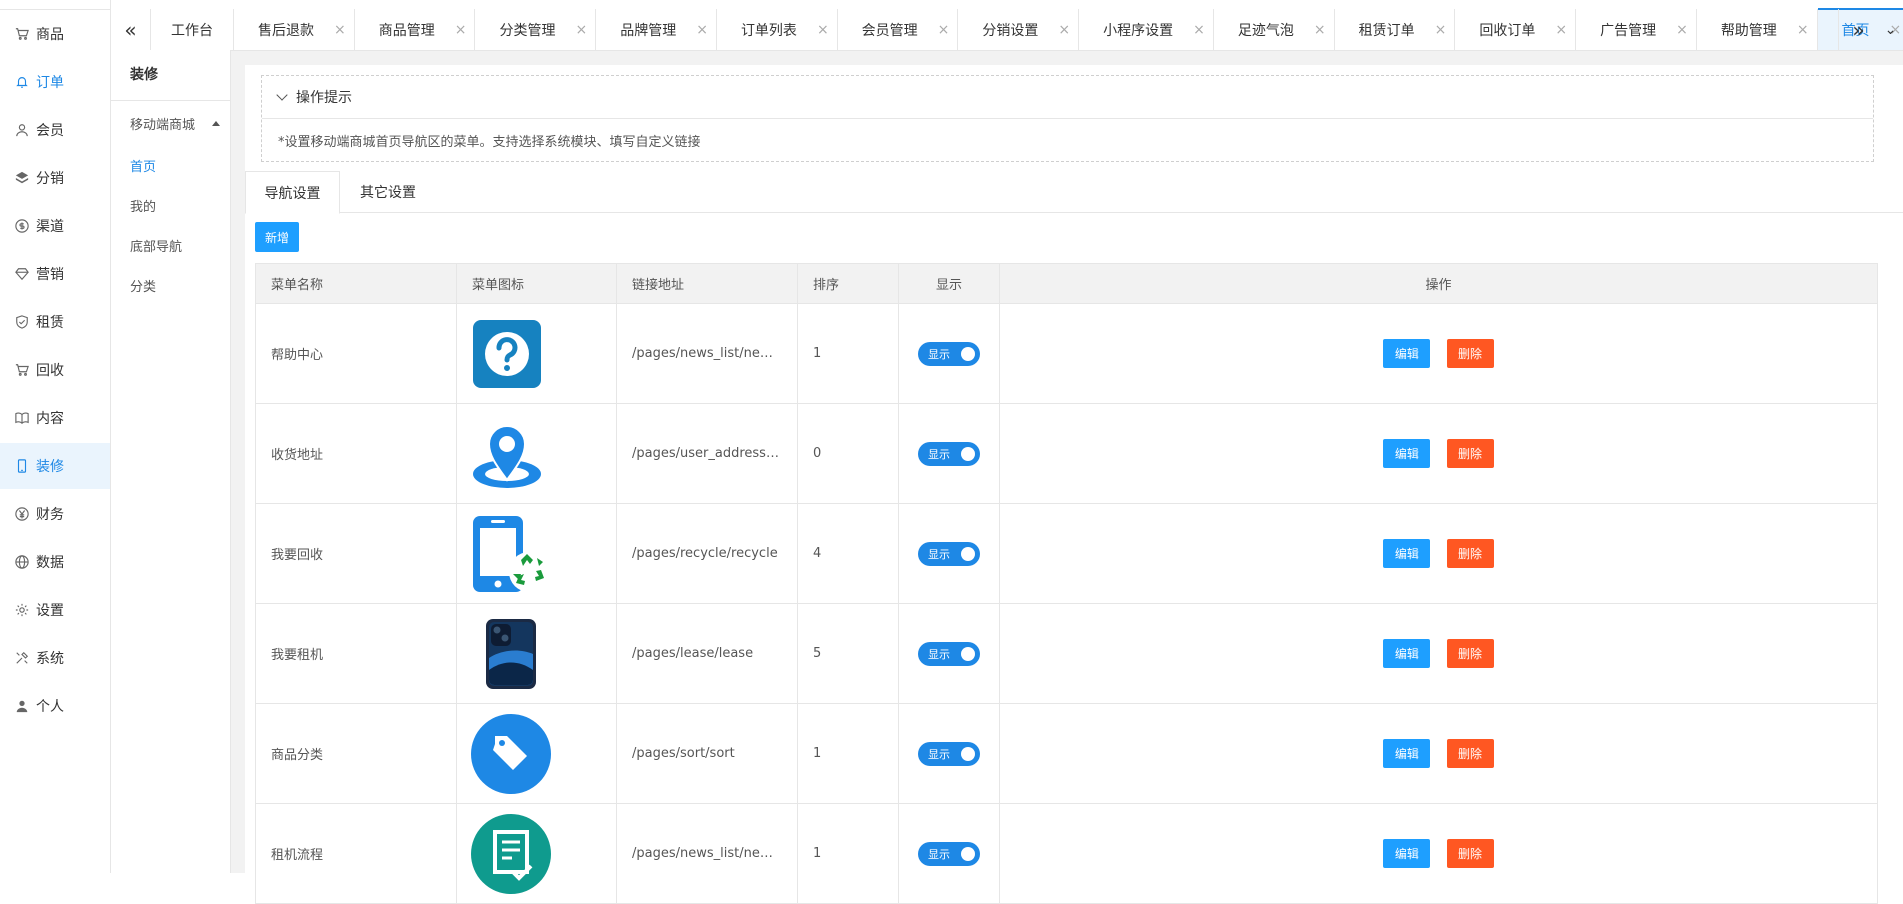  I want to click on tabs-scroll-left-icon: «, so click(131, 29).